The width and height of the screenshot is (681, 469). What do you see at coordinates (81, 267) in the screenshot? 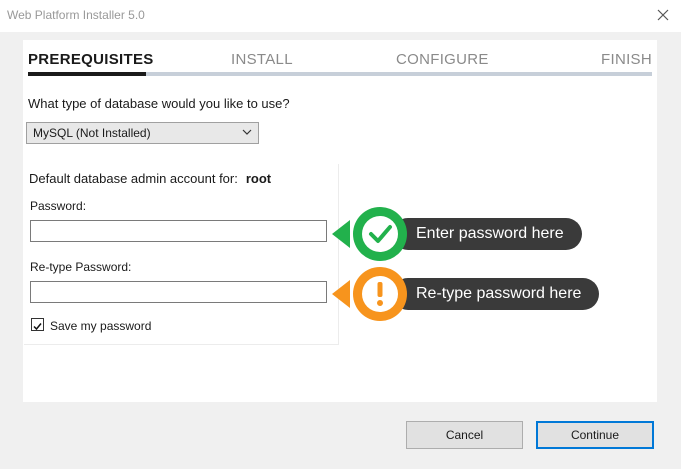
I see `retype-password-label: Re-type Password:` at bounding box center [81, 267].